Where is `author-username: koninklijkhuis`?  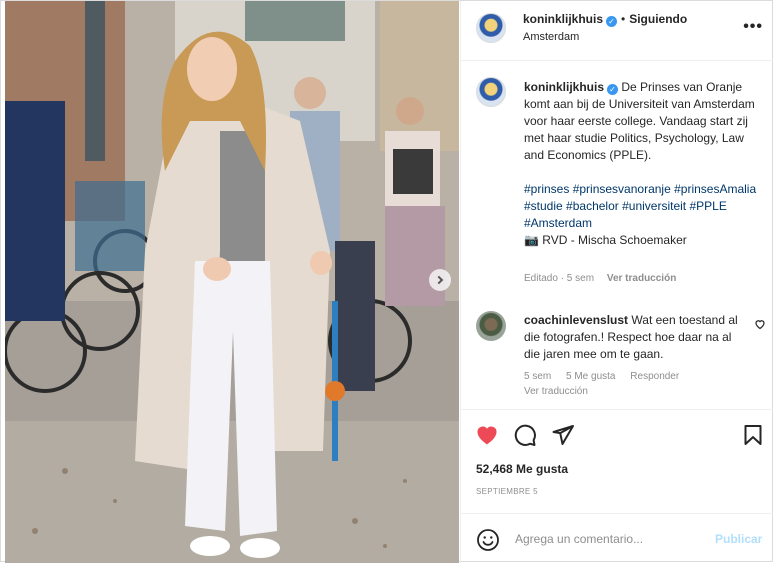 author-username: koninklijkhuis is located at coordinates (563, 19).